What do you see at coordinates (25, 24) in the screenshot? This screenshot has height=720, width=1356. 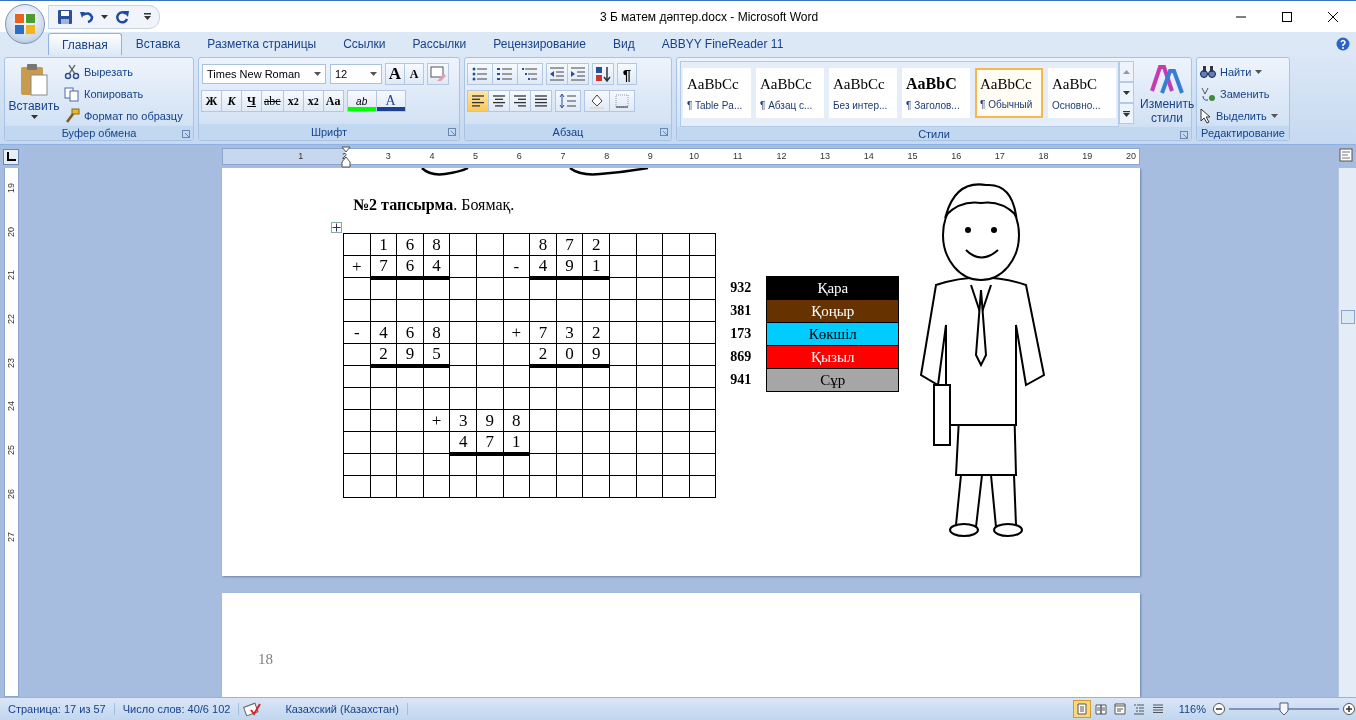 I see `office-button` at bounding box center [25, 24].